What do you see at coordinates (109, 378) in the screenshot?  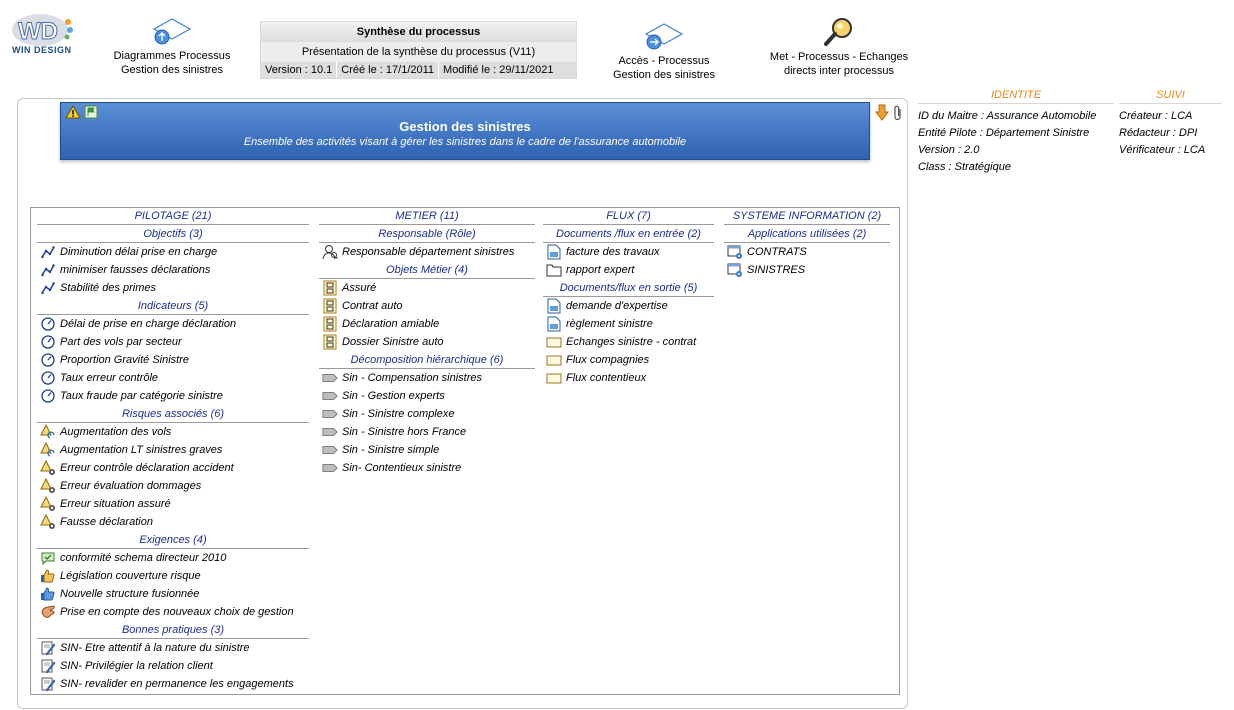 I see `indicateur-label: Taux erreur contrôle` at bounding box center [109, 378].